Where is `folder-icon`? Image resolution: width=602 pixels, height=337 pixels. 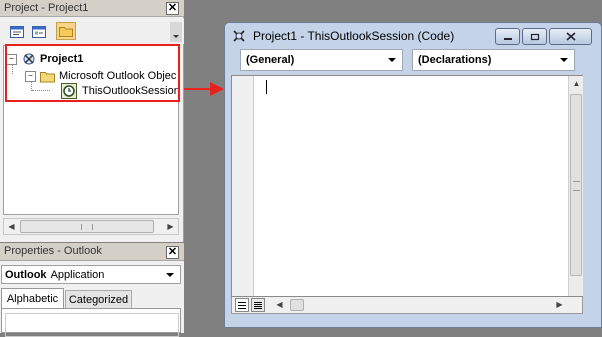
folder-icon is located at coordinates (66, 32).